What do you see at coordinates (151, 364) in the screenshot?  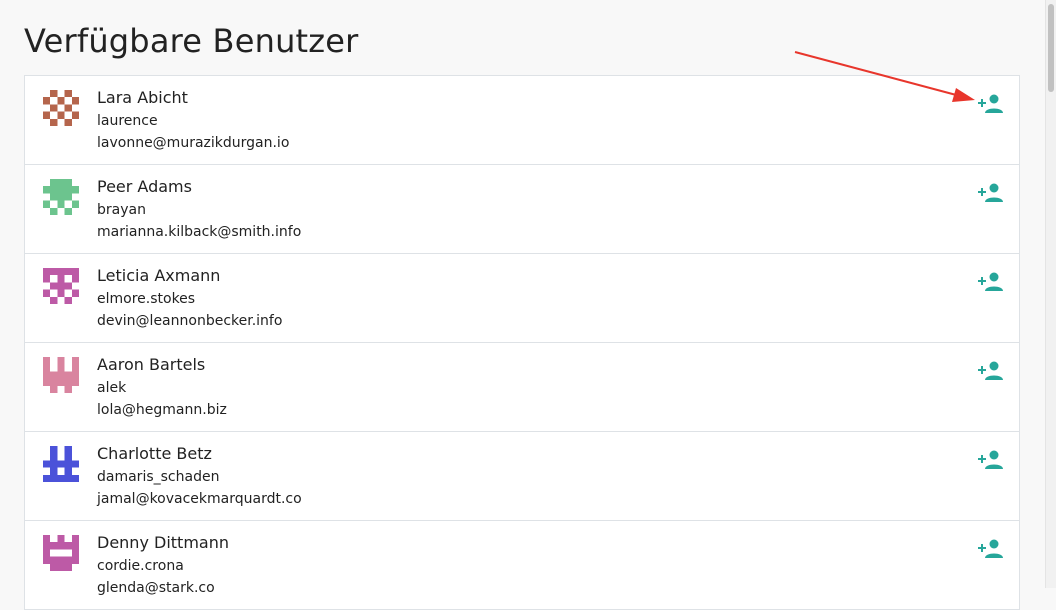 I see `user-name: Aaron Bartels` at bounding box center [151, 364].